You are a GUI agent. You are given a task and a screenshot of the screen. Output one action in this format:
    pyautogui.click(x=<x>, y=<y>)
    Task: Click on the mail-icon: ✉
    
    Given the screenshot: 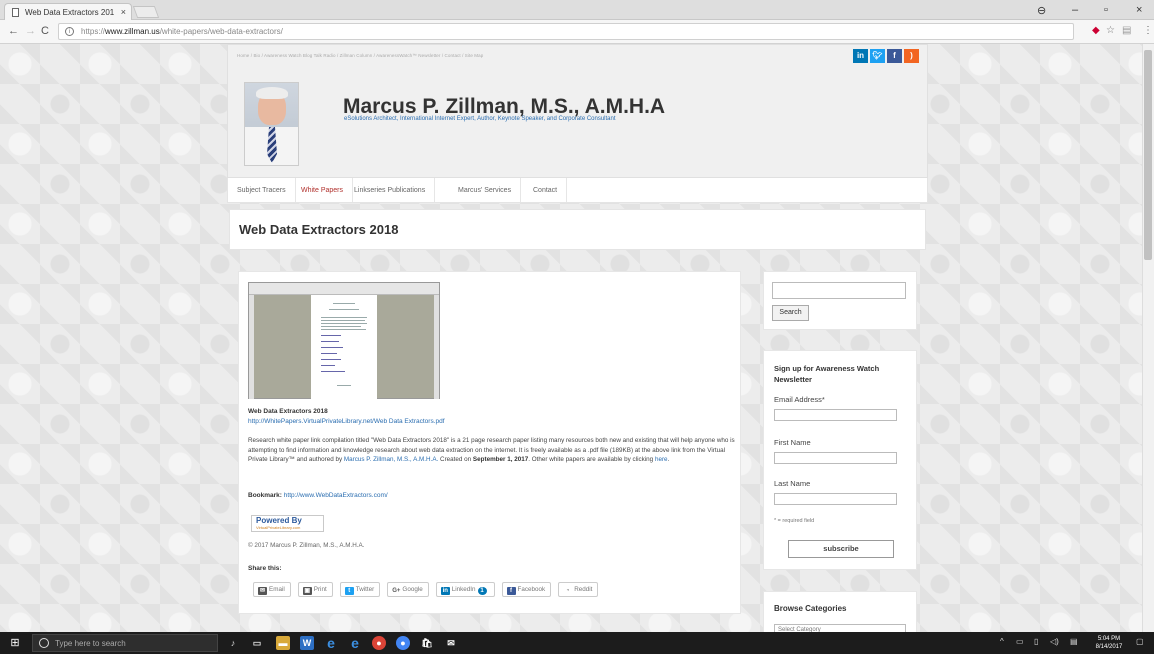 What is the action you would take?
    pyautogui.click(x=451, y=643)
    